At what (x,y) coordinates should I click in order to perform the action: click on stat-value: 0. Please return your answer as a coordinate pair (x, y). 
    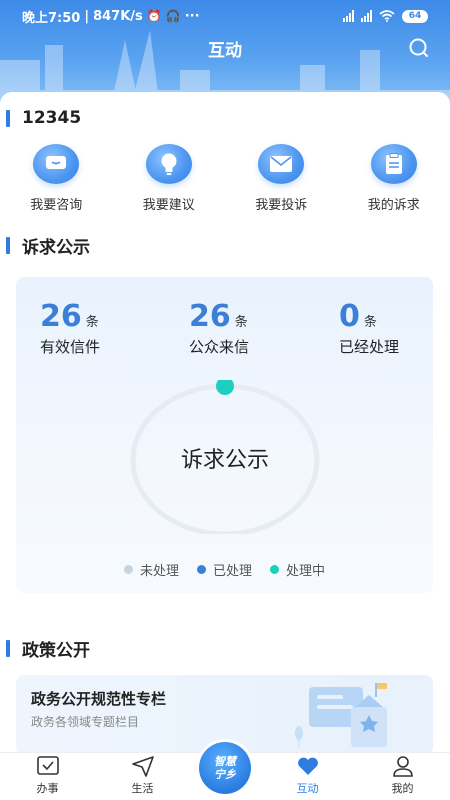
    Looking at the image, I should click on (349, 316).